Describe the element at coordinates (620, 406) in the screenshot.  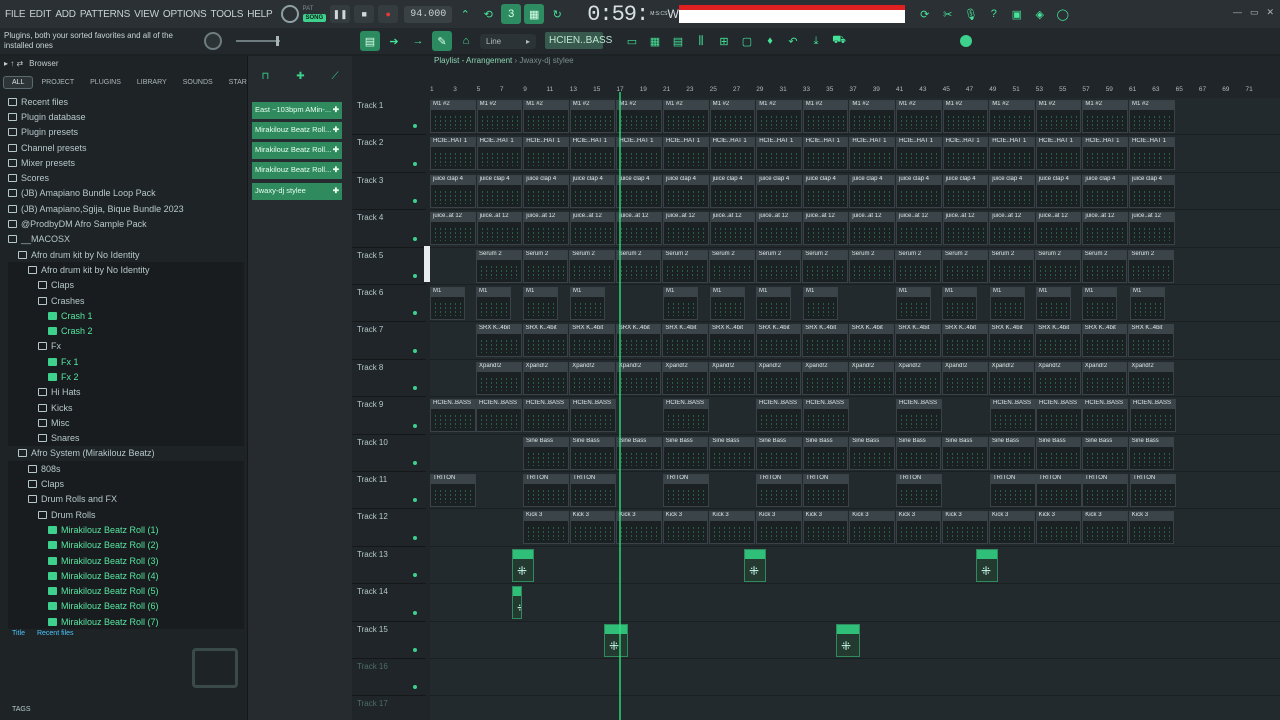
I see `playhead` at that location.